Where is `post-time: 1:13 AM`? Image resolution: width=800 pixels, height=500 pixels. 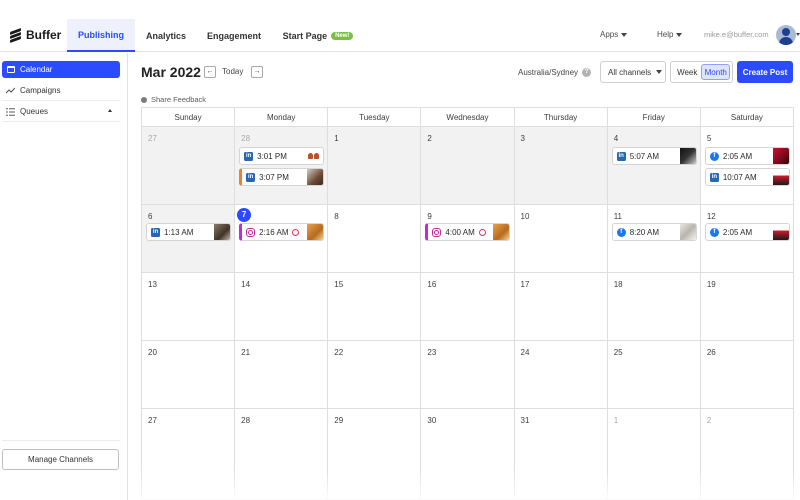
post-time: 1:13 AM is located at coordinates (179, 232).